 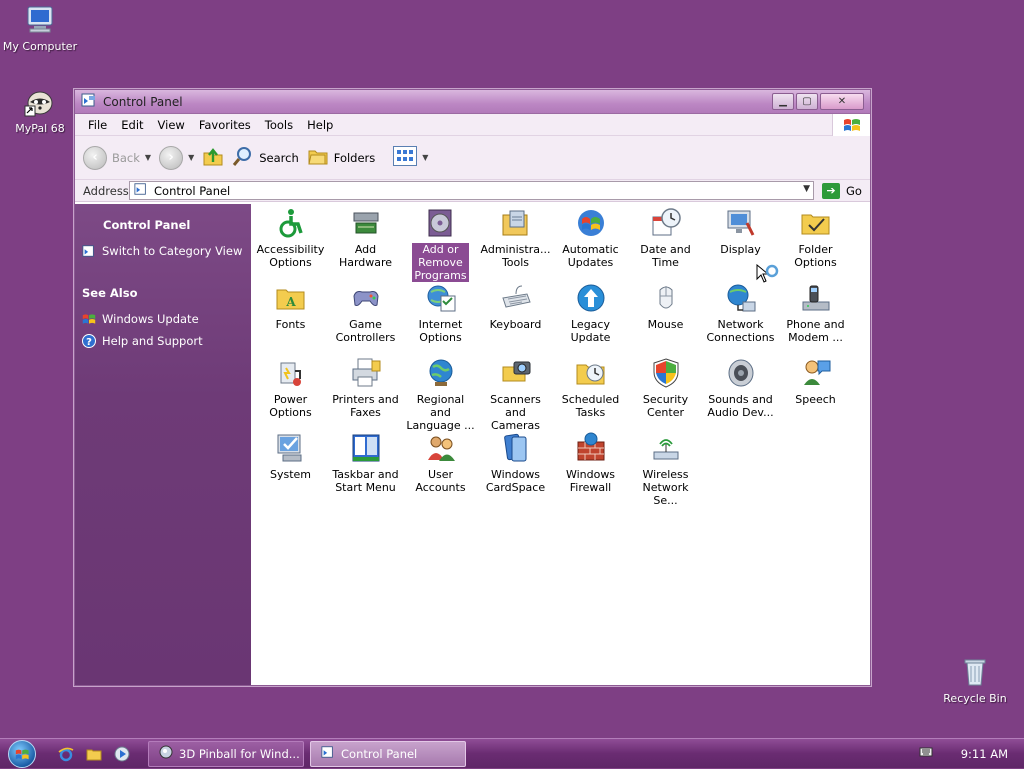 I want to click on control-panel-item-label: Scheduled Tasks, so click(x=591, y=406).